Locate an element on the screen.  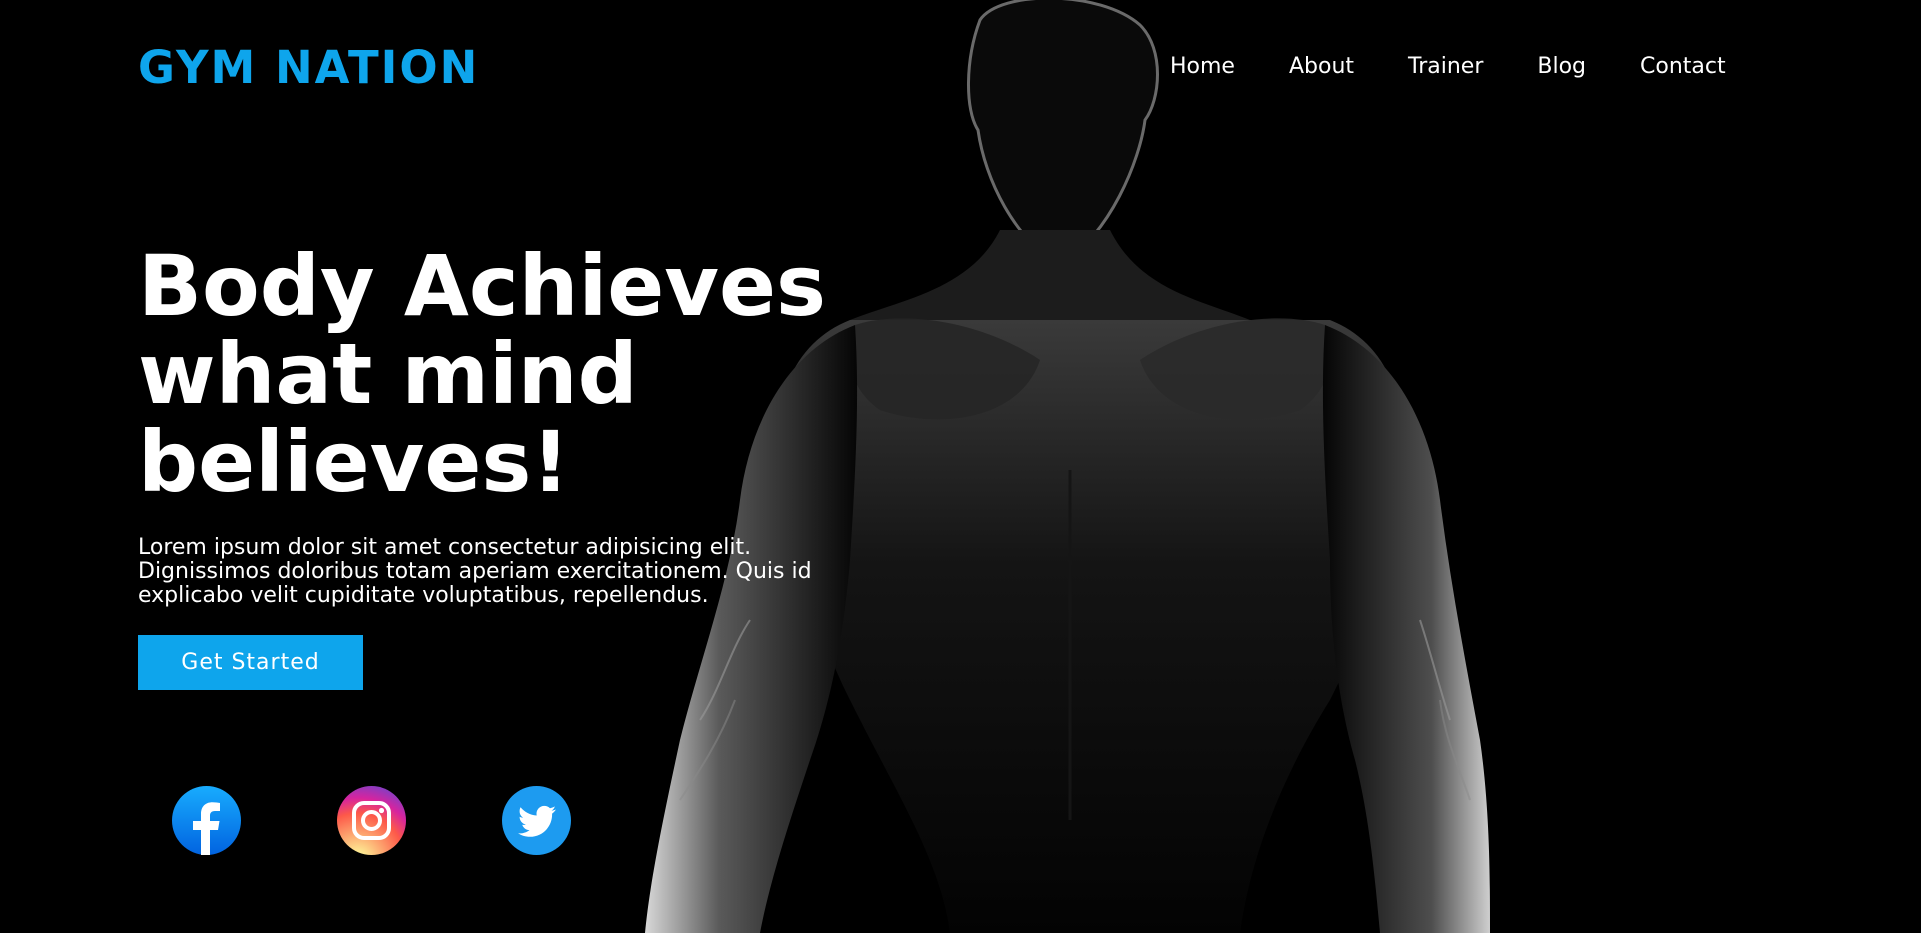
nav-trainer-link: Trainer is located at coordinates (1445, 67).